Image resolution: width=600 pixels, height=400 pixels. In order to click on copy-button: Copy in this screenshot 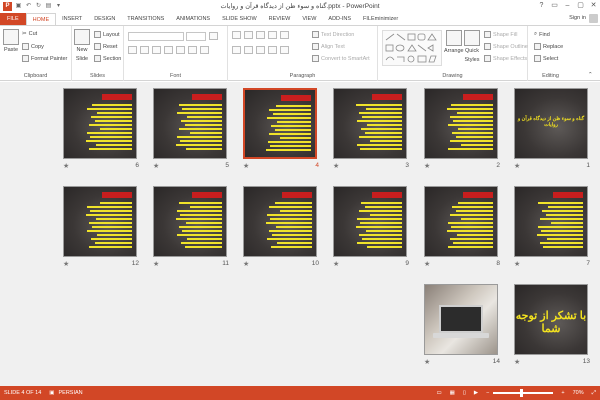, I will do `click(33, 46)`.